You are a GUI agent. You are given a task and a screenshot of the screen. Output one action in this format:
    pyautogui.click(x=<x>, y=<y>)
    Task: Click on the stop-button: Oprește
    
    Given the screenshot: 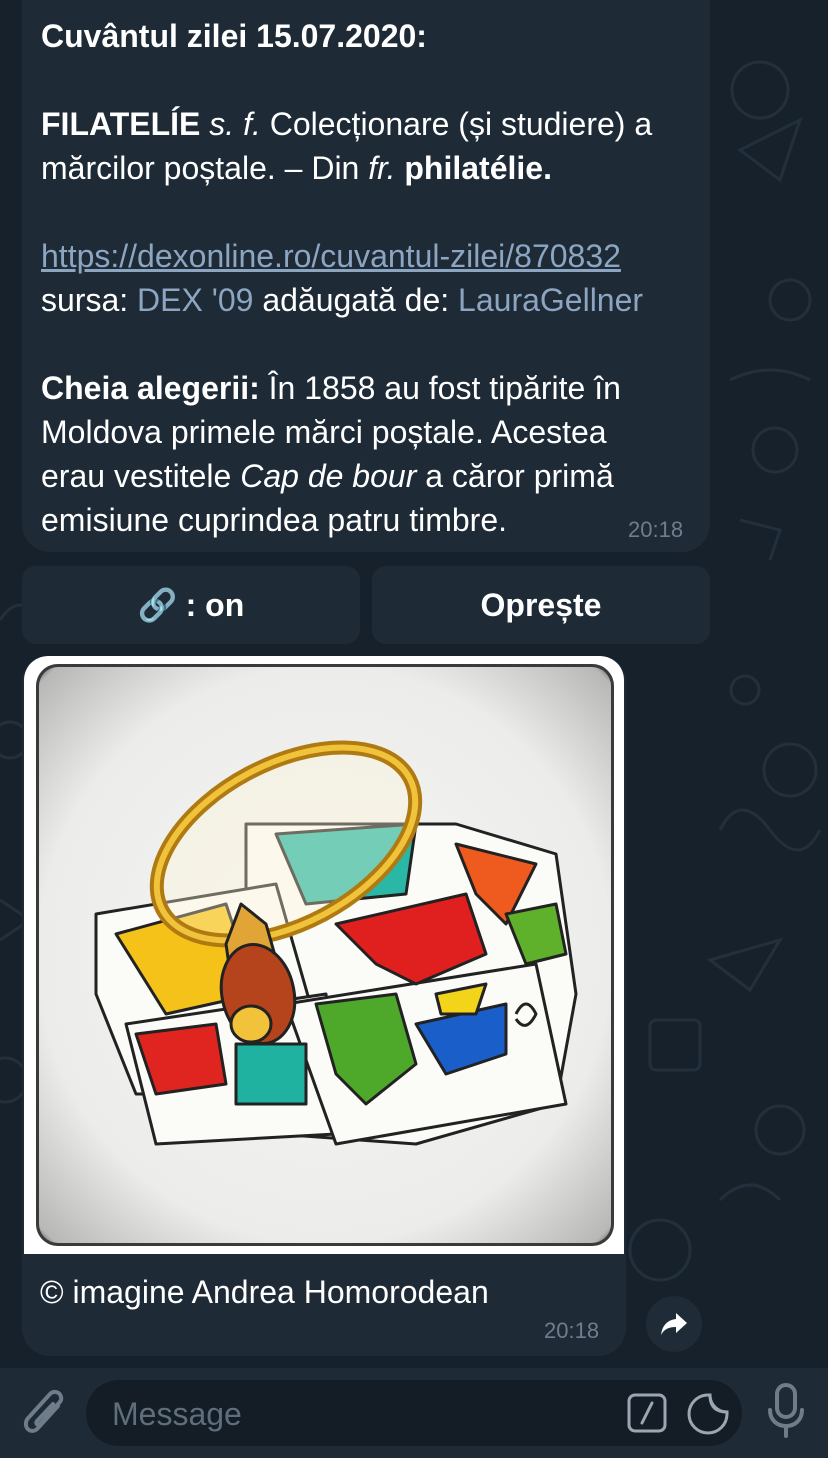 What is the action you would take?
    pyautogui.click(x=541, y=605)
    